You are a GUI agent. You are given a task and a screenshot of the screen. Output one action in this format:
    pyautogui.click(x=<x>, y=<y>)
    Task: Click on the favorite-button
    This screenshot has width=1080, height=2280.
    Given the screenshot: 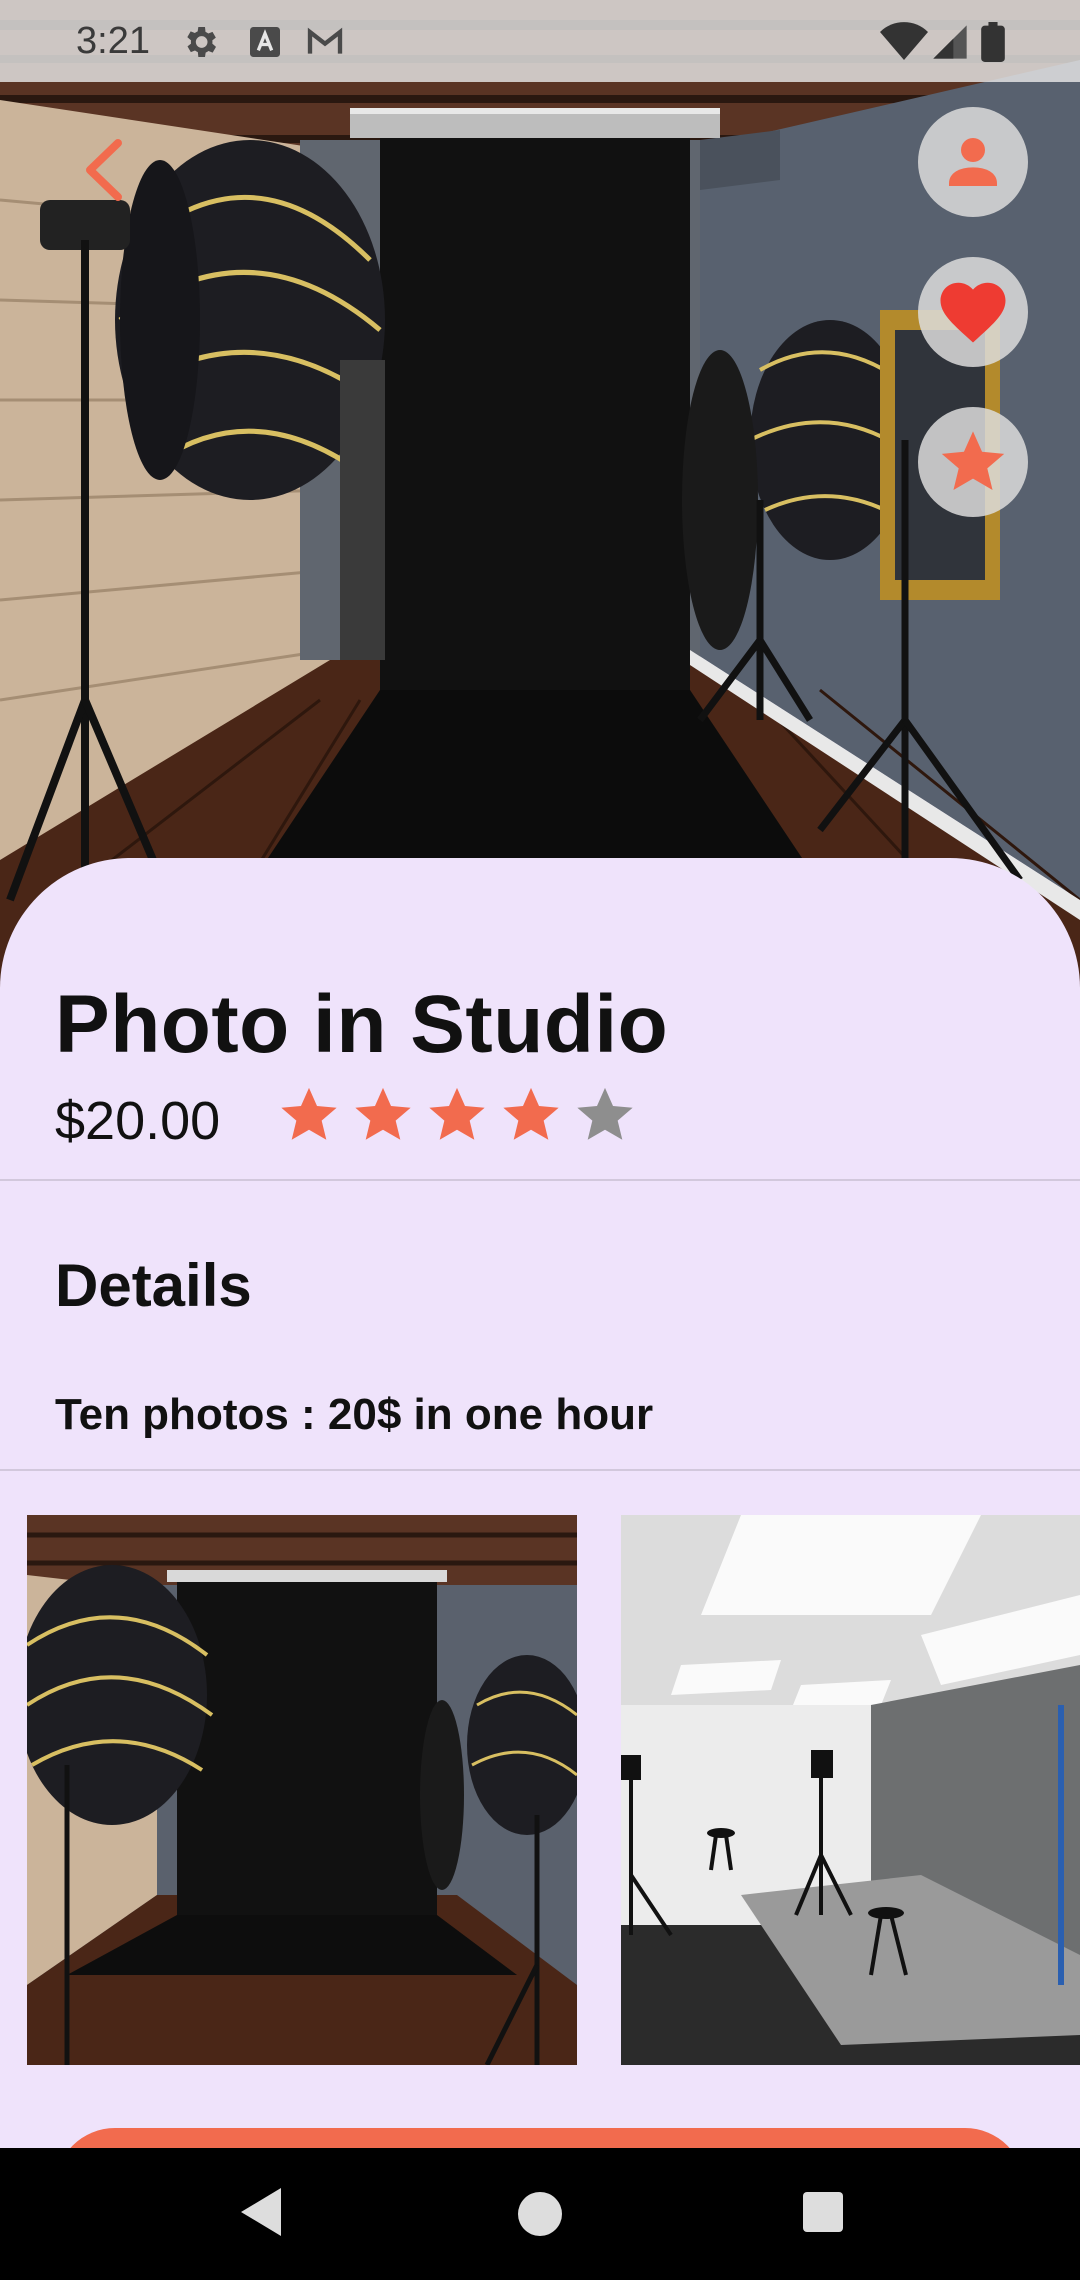 What is the action you would take?
    pyautogui.click(x=973, y=312)
    